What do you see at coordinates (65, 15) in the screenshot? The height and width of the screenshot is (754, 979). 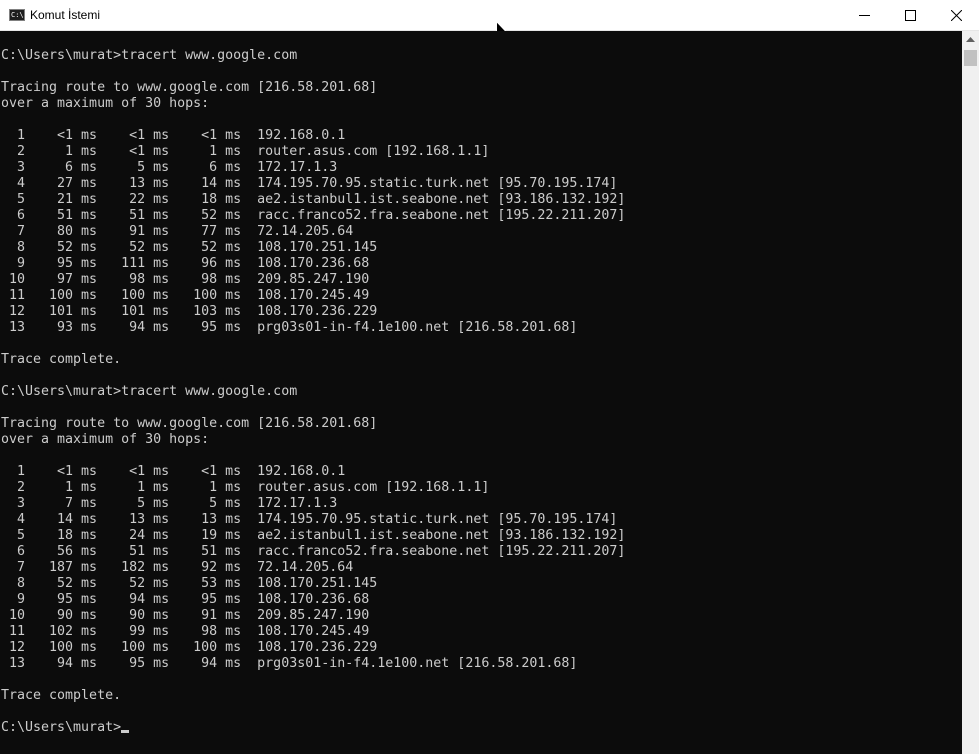 I see `window-title: Komut İstemi` at bounding box center [65, 15].